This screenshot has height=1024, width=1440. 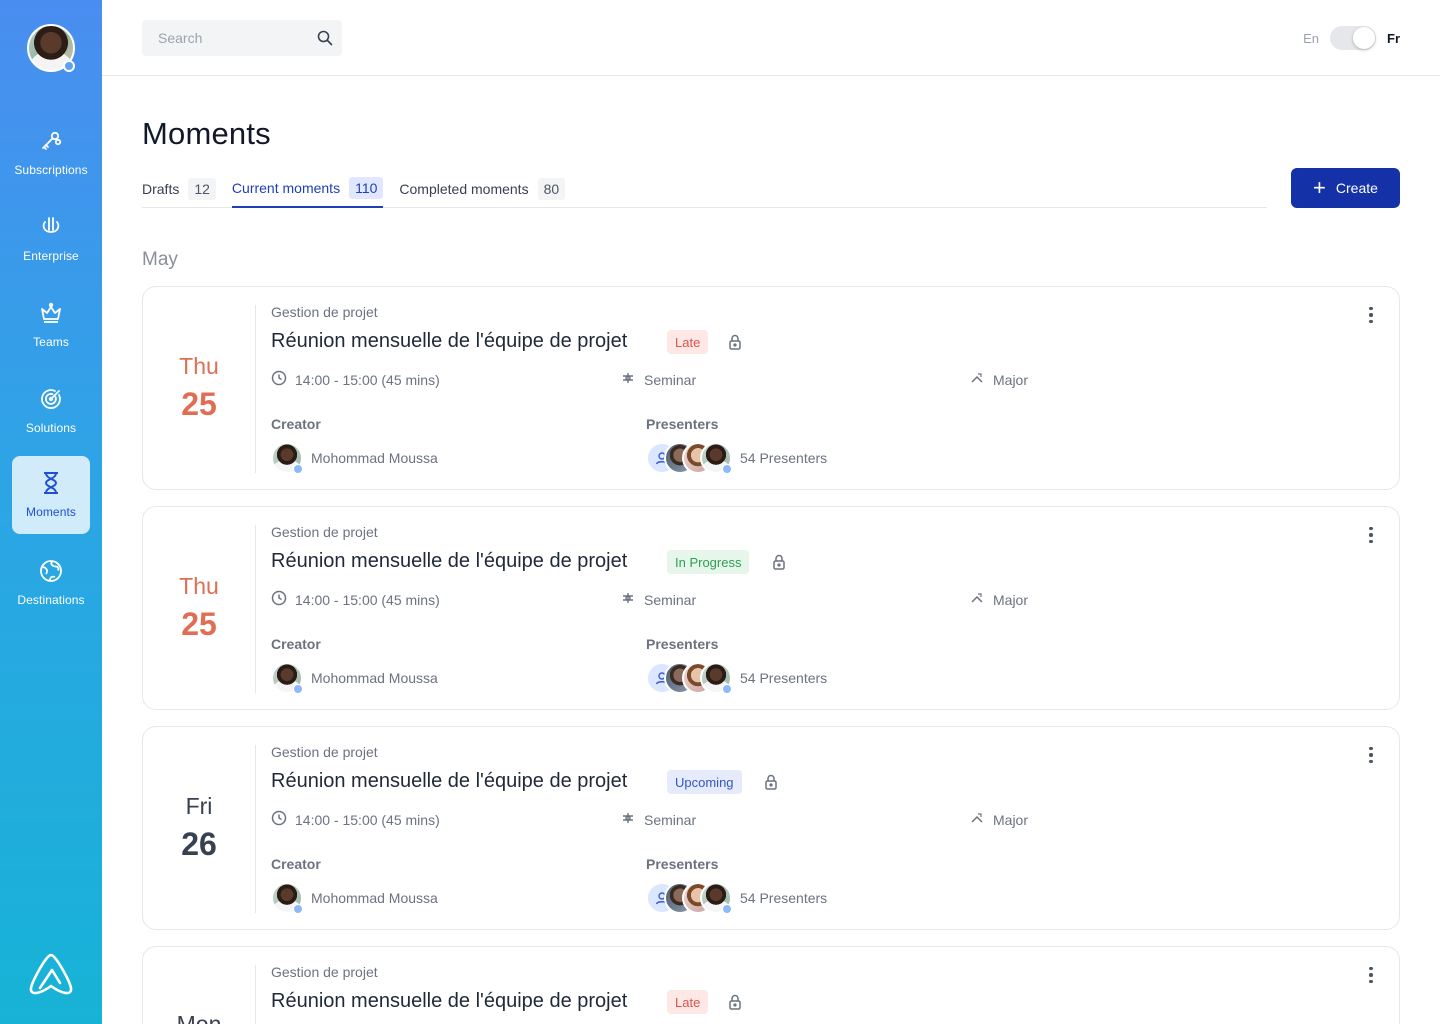 I want to click on sidebar-item-solutions: Solutions, so click(x=51, y=411).